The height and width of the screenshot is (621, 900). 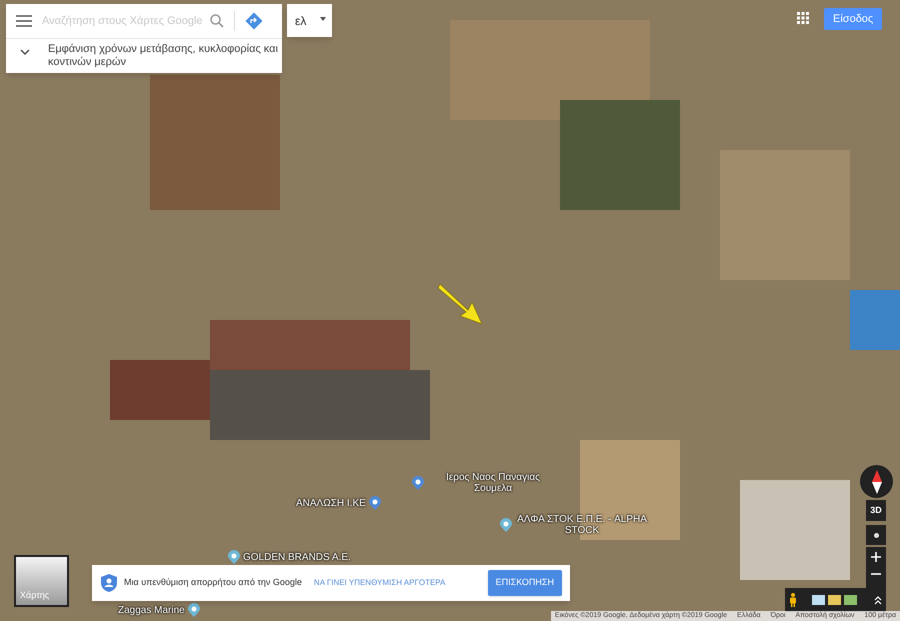 What do you see at coordinates (525, 583) in the screenshot?
I see `review-button: ΕΠΙΣΚΟΠΗΣΗ` at bounding box center [525, 583].